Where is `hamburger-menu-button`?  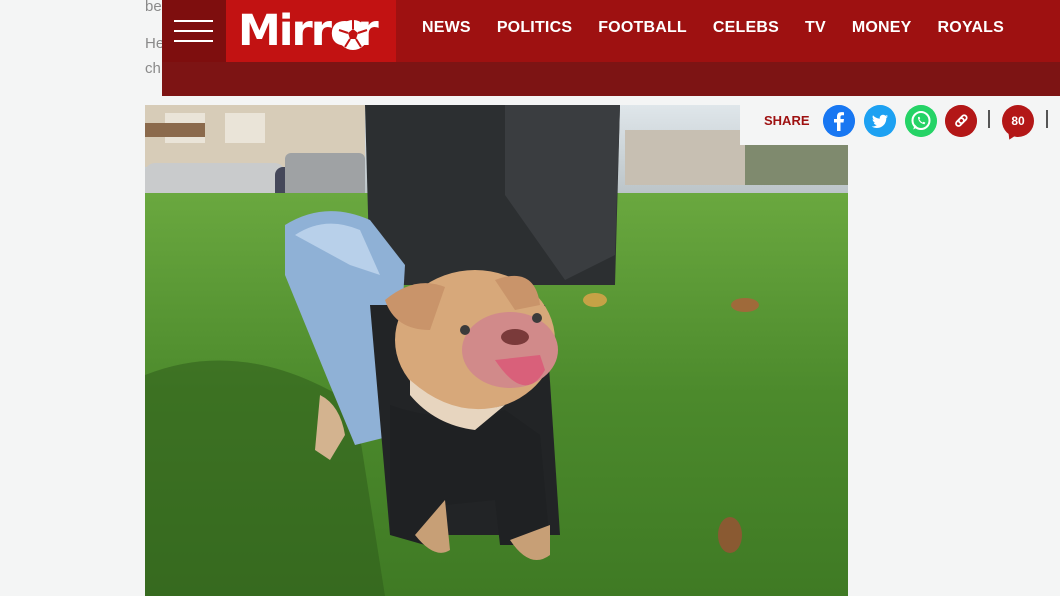 hamburger-menu-button is located at coordinates (194, 31).